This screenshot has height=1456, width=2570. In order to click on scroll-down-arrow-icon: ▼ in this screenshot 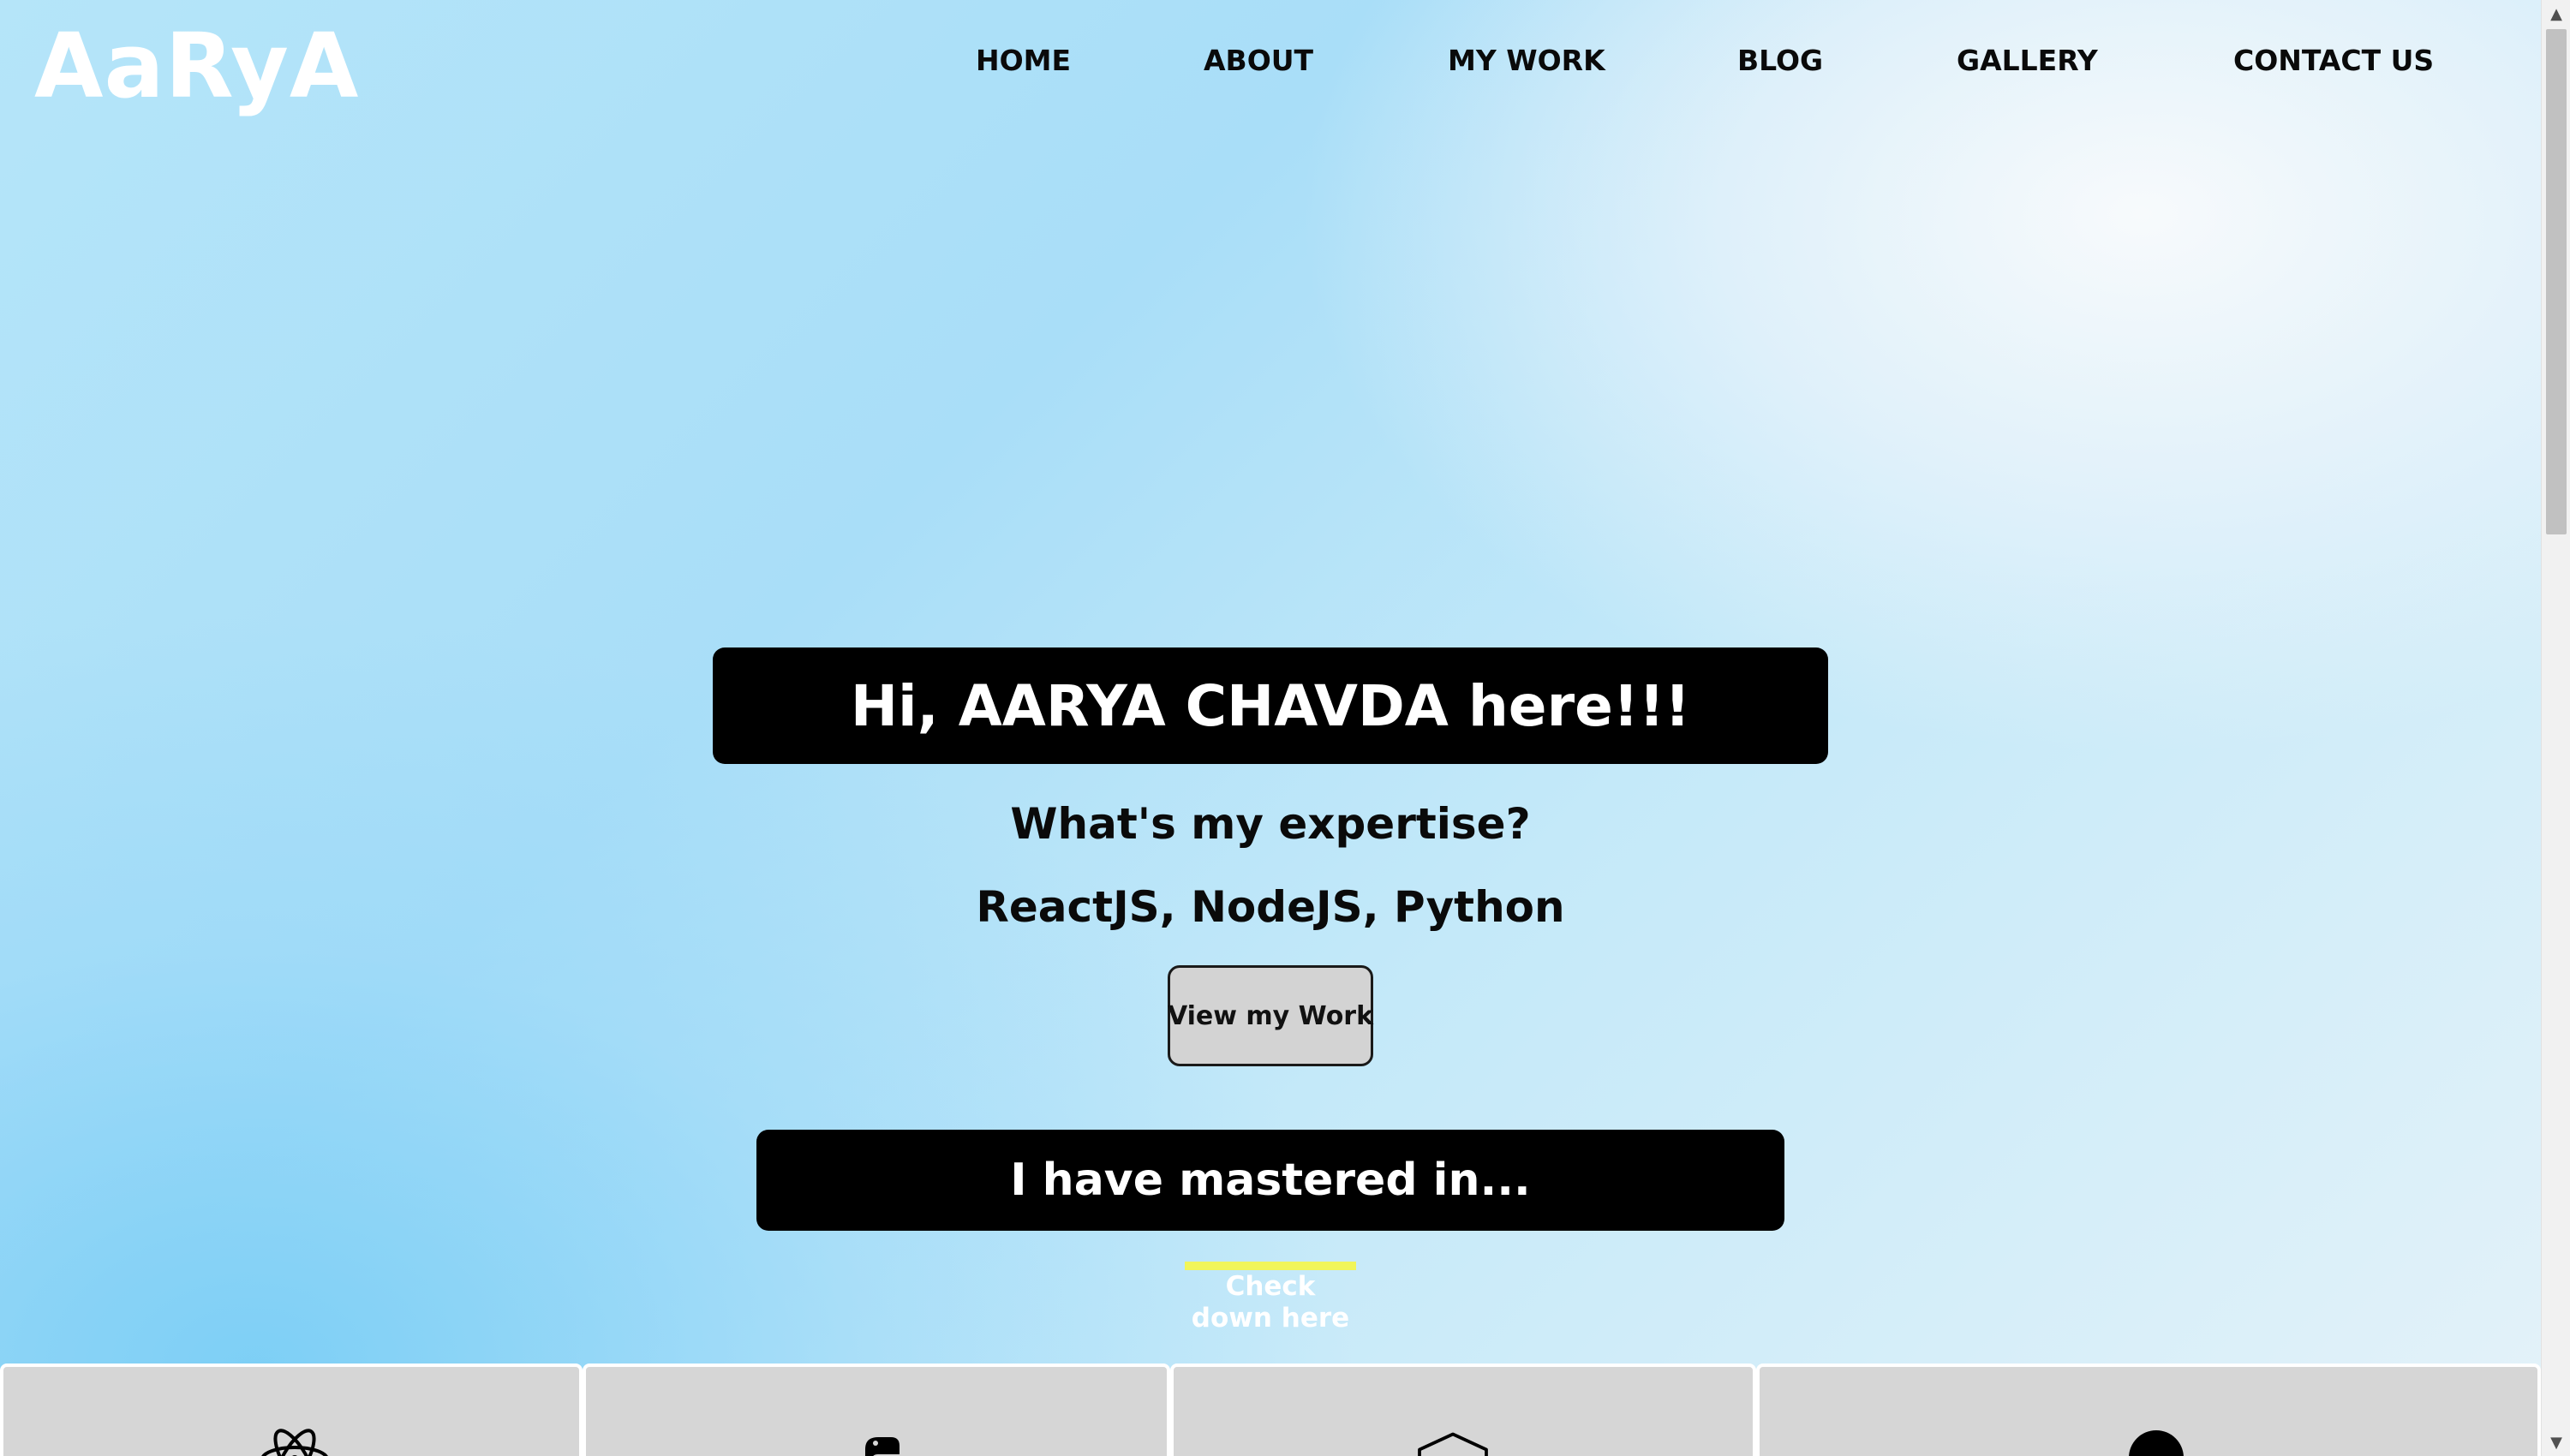, I will do `click(2556, 1443)`.